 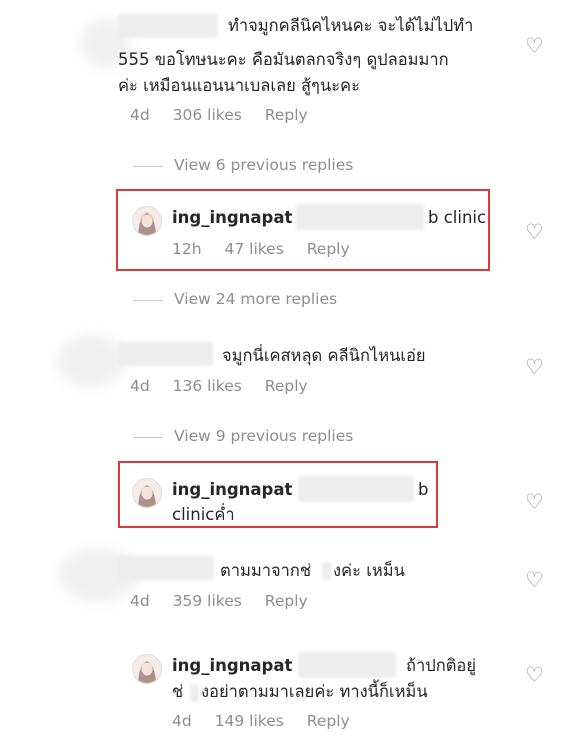 What do you see at coordinates (351, 25) in the screenshot?
I see `comment-text-line-1: ทำจมูกคลีนิคไหนคะ จะได้ไม่ไปทำ` at bounding box center [351, 25].